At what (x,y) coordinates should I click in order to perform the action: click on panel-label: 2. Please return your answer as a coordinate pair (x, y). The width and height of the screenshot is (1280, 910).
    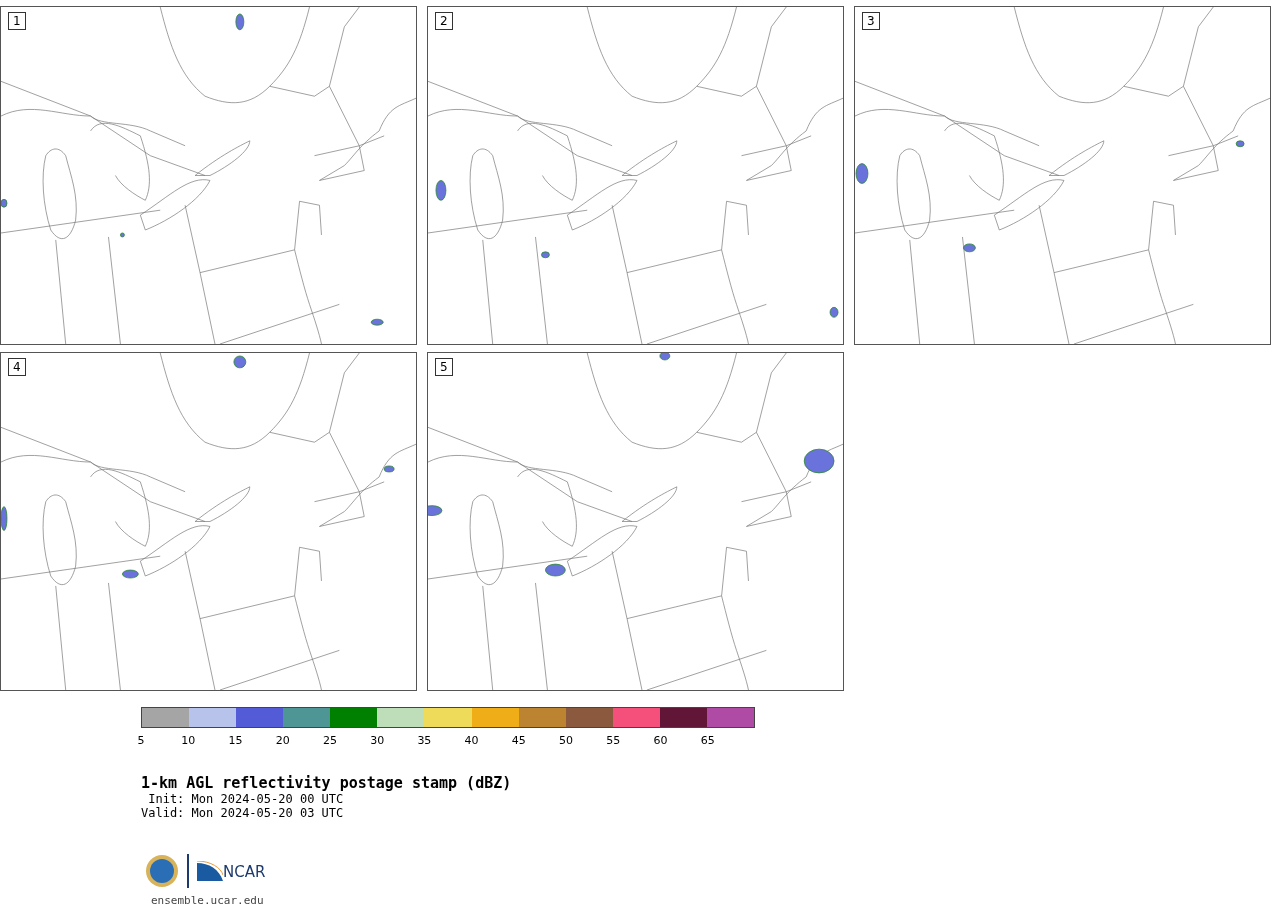
    Looking at the image, I should click on (444, 21).